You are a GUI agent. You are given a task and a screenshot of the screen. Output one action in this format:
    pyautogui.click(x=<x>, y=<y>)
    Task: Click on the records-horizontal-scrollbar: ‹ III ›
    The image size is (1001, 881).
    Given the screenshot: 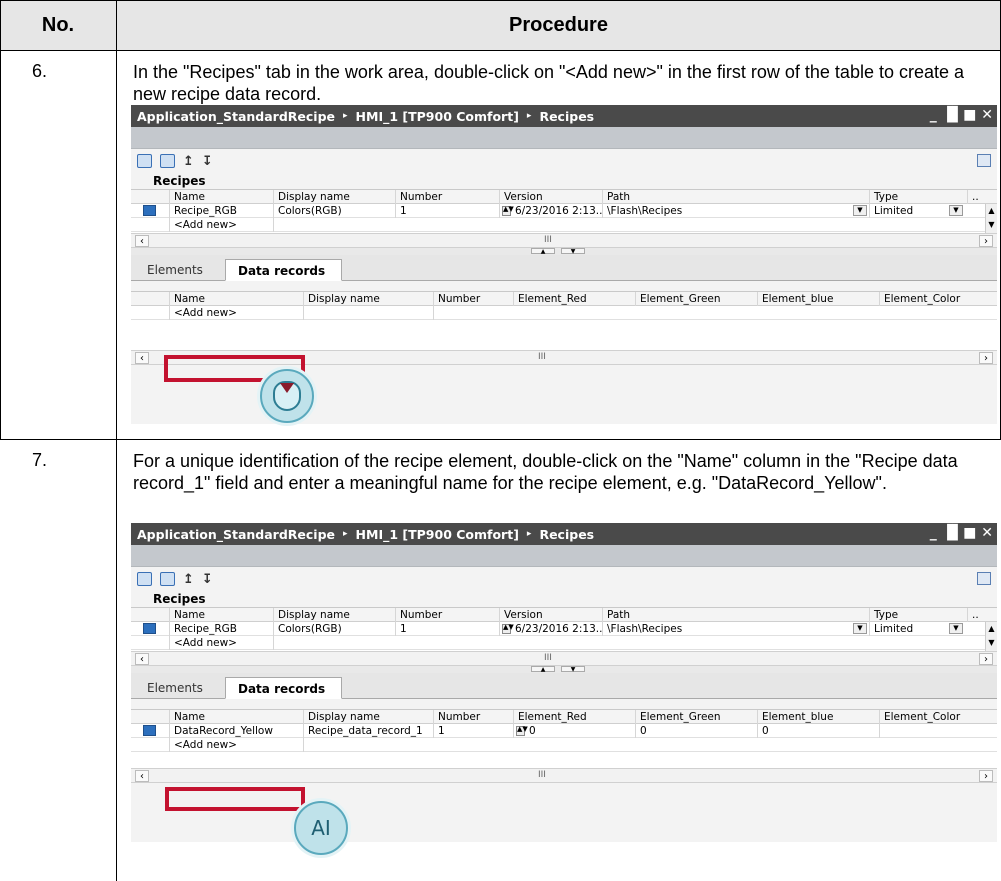 What is the action you would take?
    pyautogui.click(x=564, y=775)
    